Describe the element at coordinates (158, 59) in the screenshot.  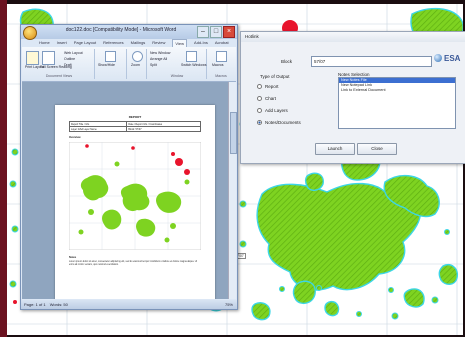
I see `arrange-all-button: Arrange All` at that location.